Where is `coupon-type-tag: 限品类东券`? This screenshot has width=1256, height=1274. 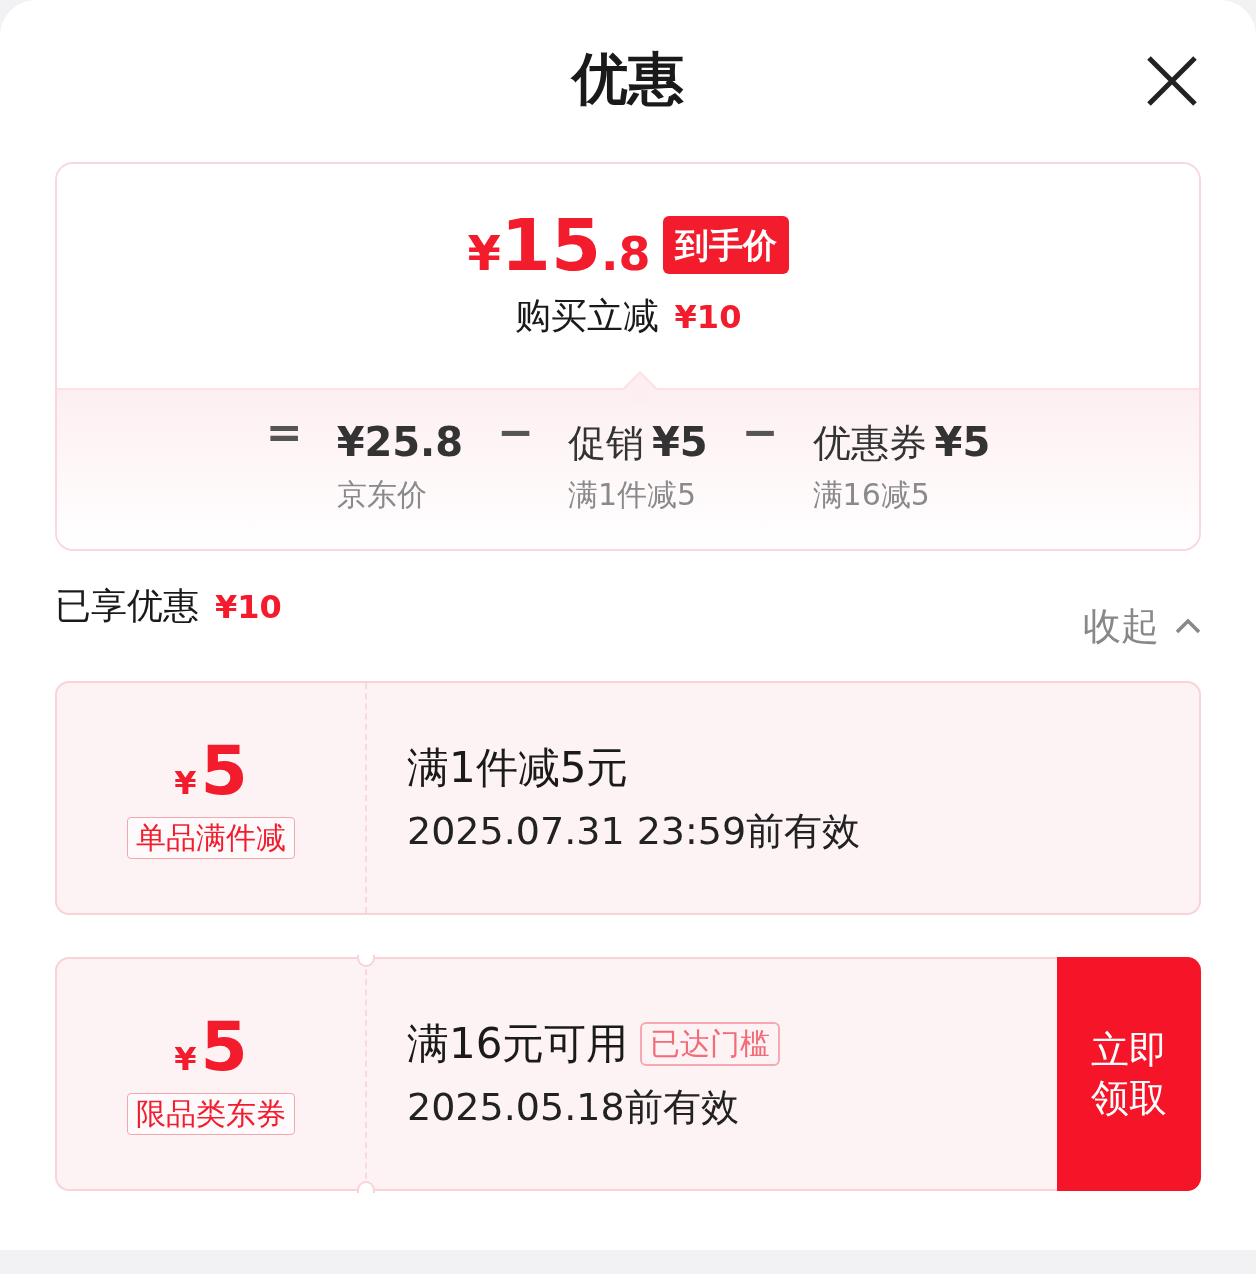
coupon-type-tag: 限品类东券 is located at coordinates (211, 1114).